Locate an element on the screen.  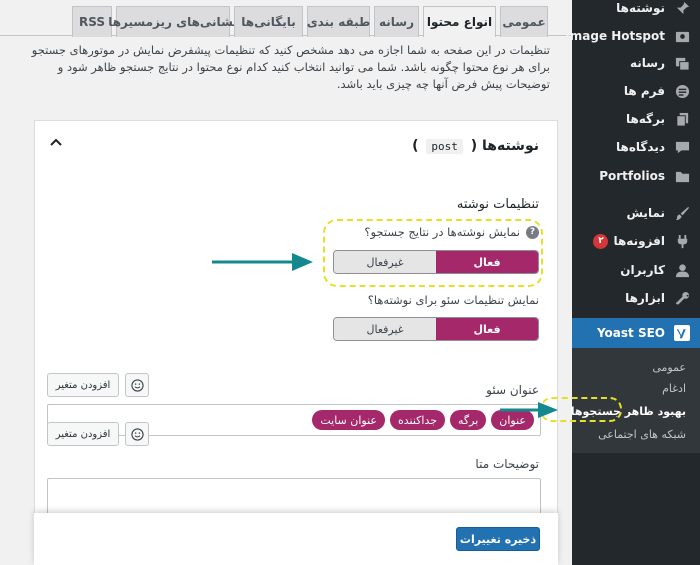
sidebar-item-tools: ابزارها is located at coordinates (636, 298).